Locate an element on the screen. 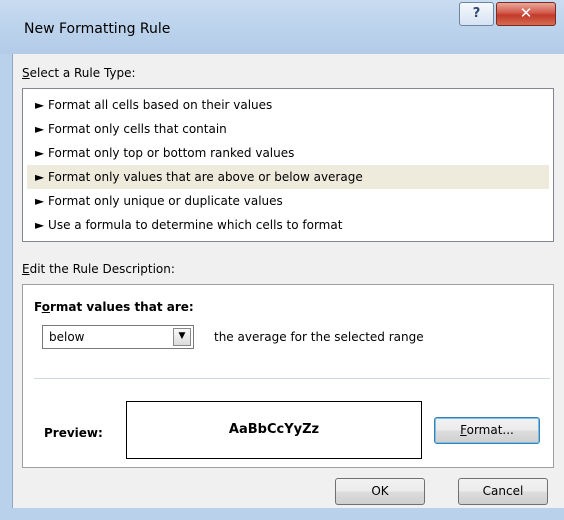 The image size is (564, 520). rule-type-label: Select a Rule Type: is located at coordinates (79, 73).